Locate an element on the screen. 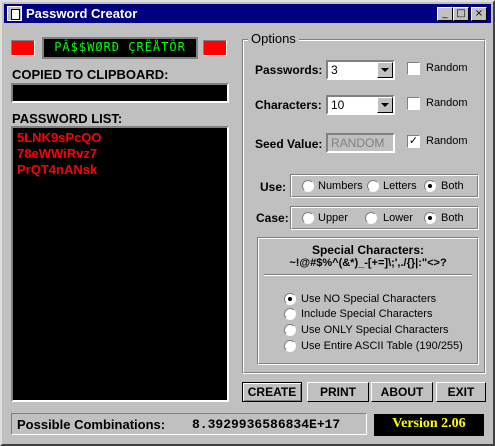 The image size is (495, 446). special-only-label: Use ONLY Special Characters is located at coordinates (375, 330).